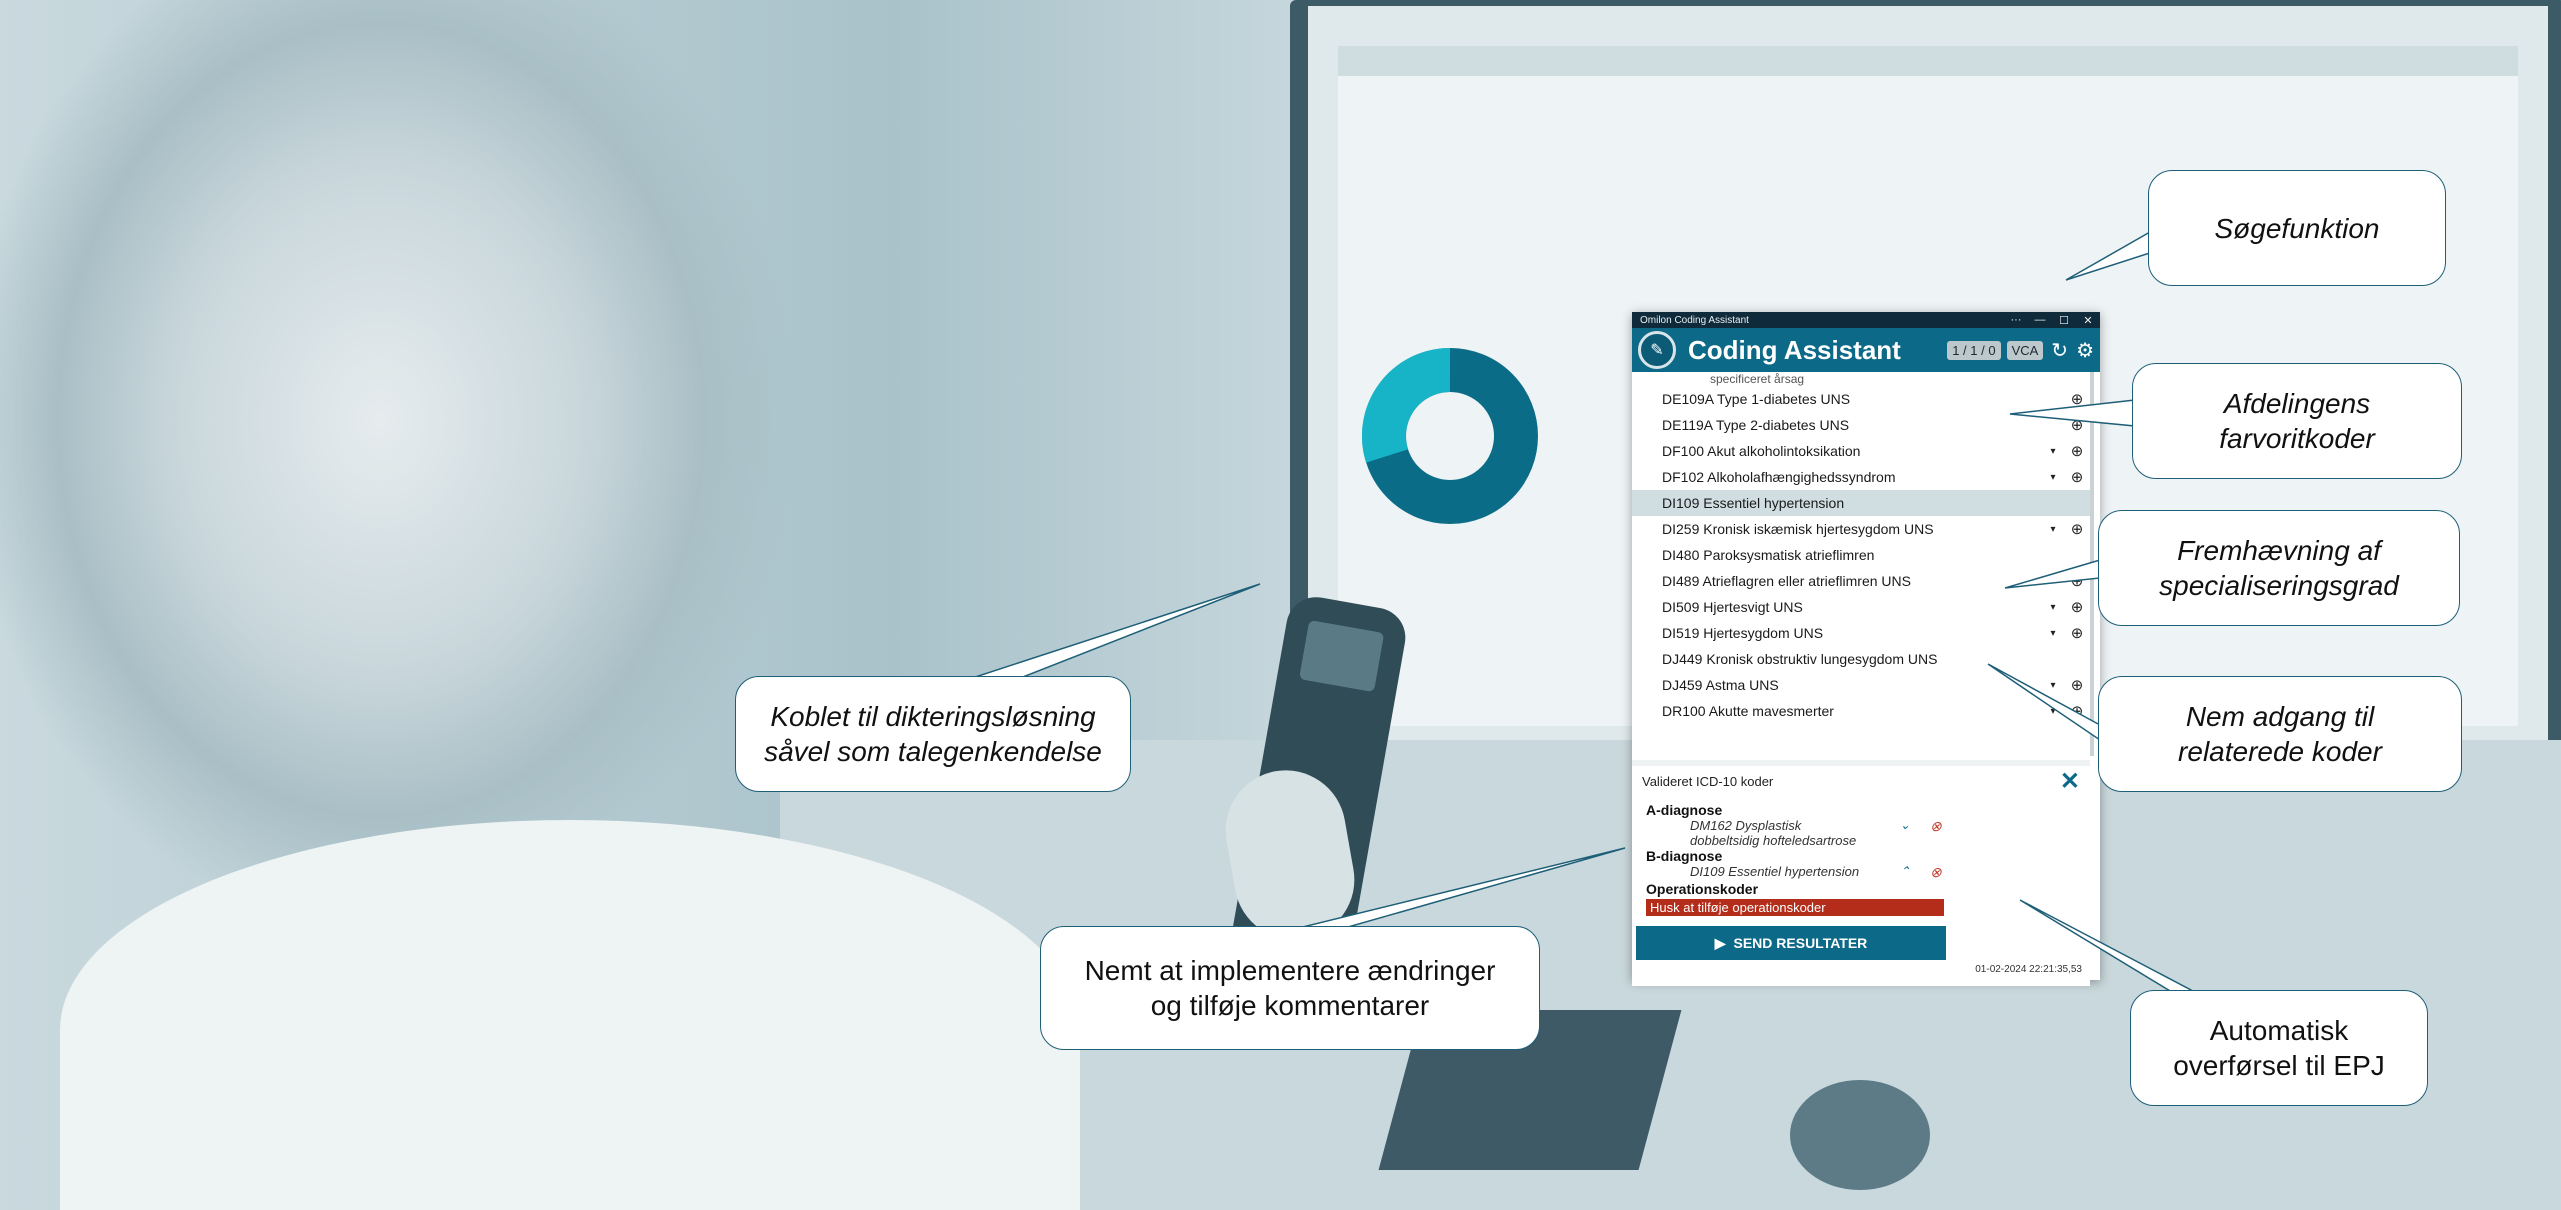 This screenshot has width=2561, height=1210. Describe the element at coordinates (2279, 585) in the screenshot. I see `callout-text-line2: specialiseringsgrad` at that location.